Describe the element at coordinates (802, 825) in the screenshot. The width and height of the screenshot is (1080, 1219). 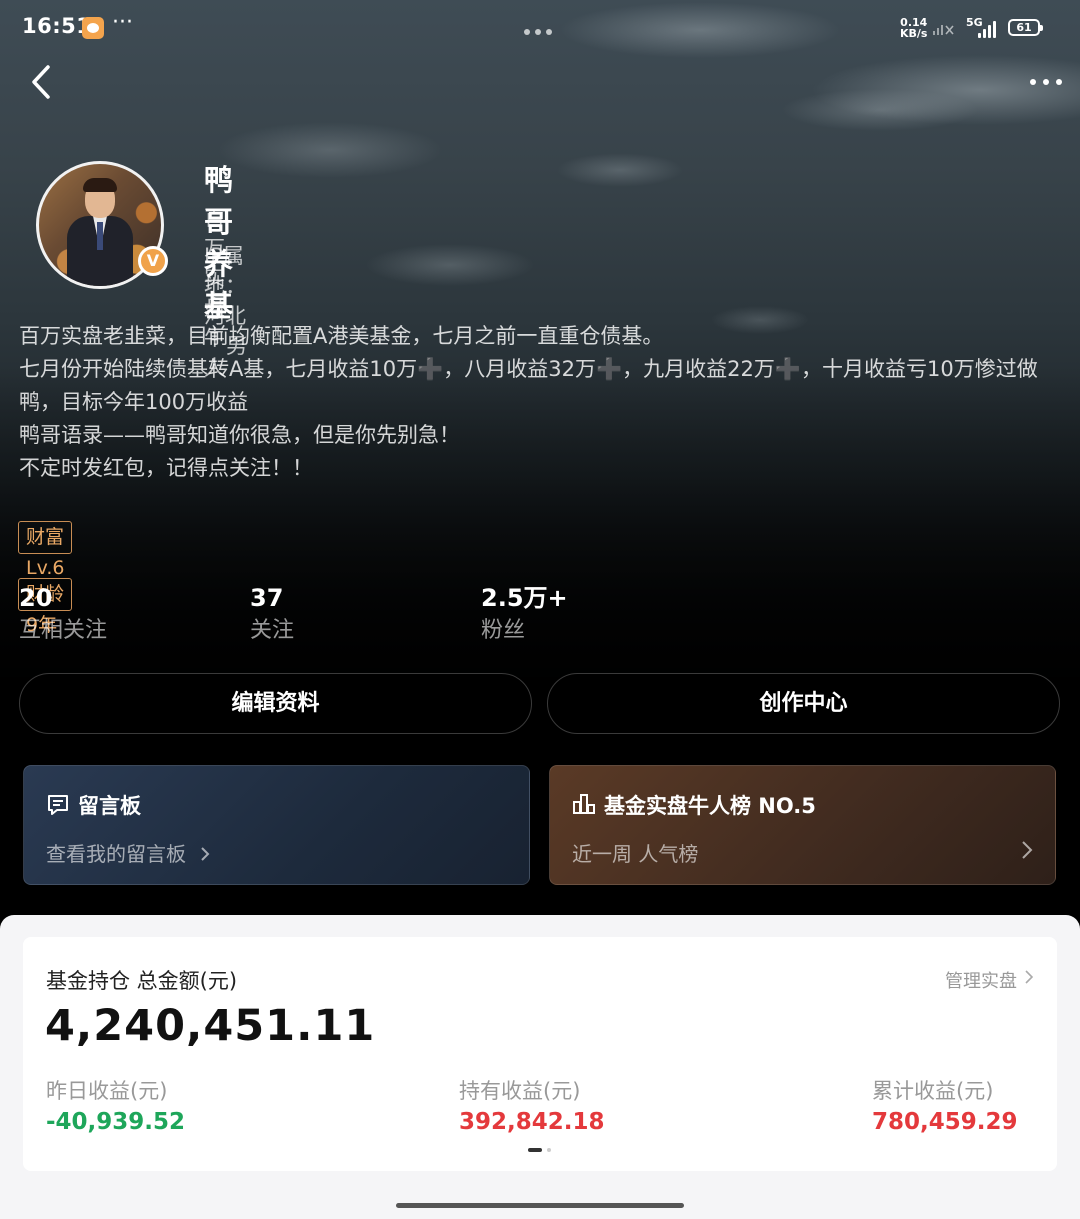
I see `ranking-card: 基金实盘牛人榜 NO.5 近一周 人气榜` at that location.